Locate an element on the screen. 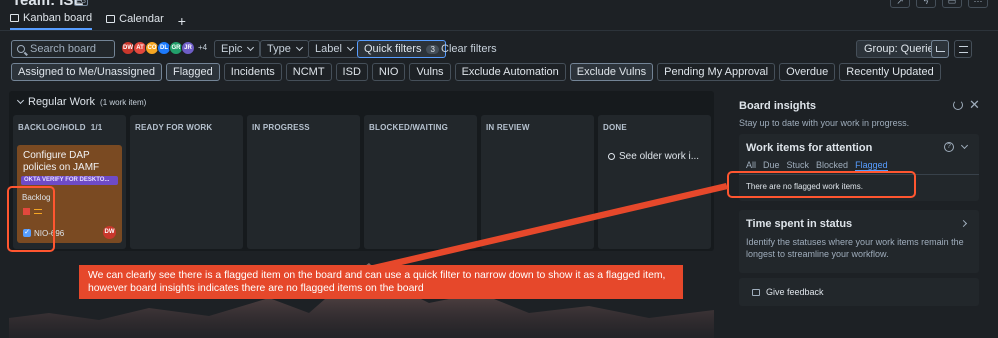 This screenshot has width=998, height=338. chip-nio: NIO is located at coordinates (388, 72).